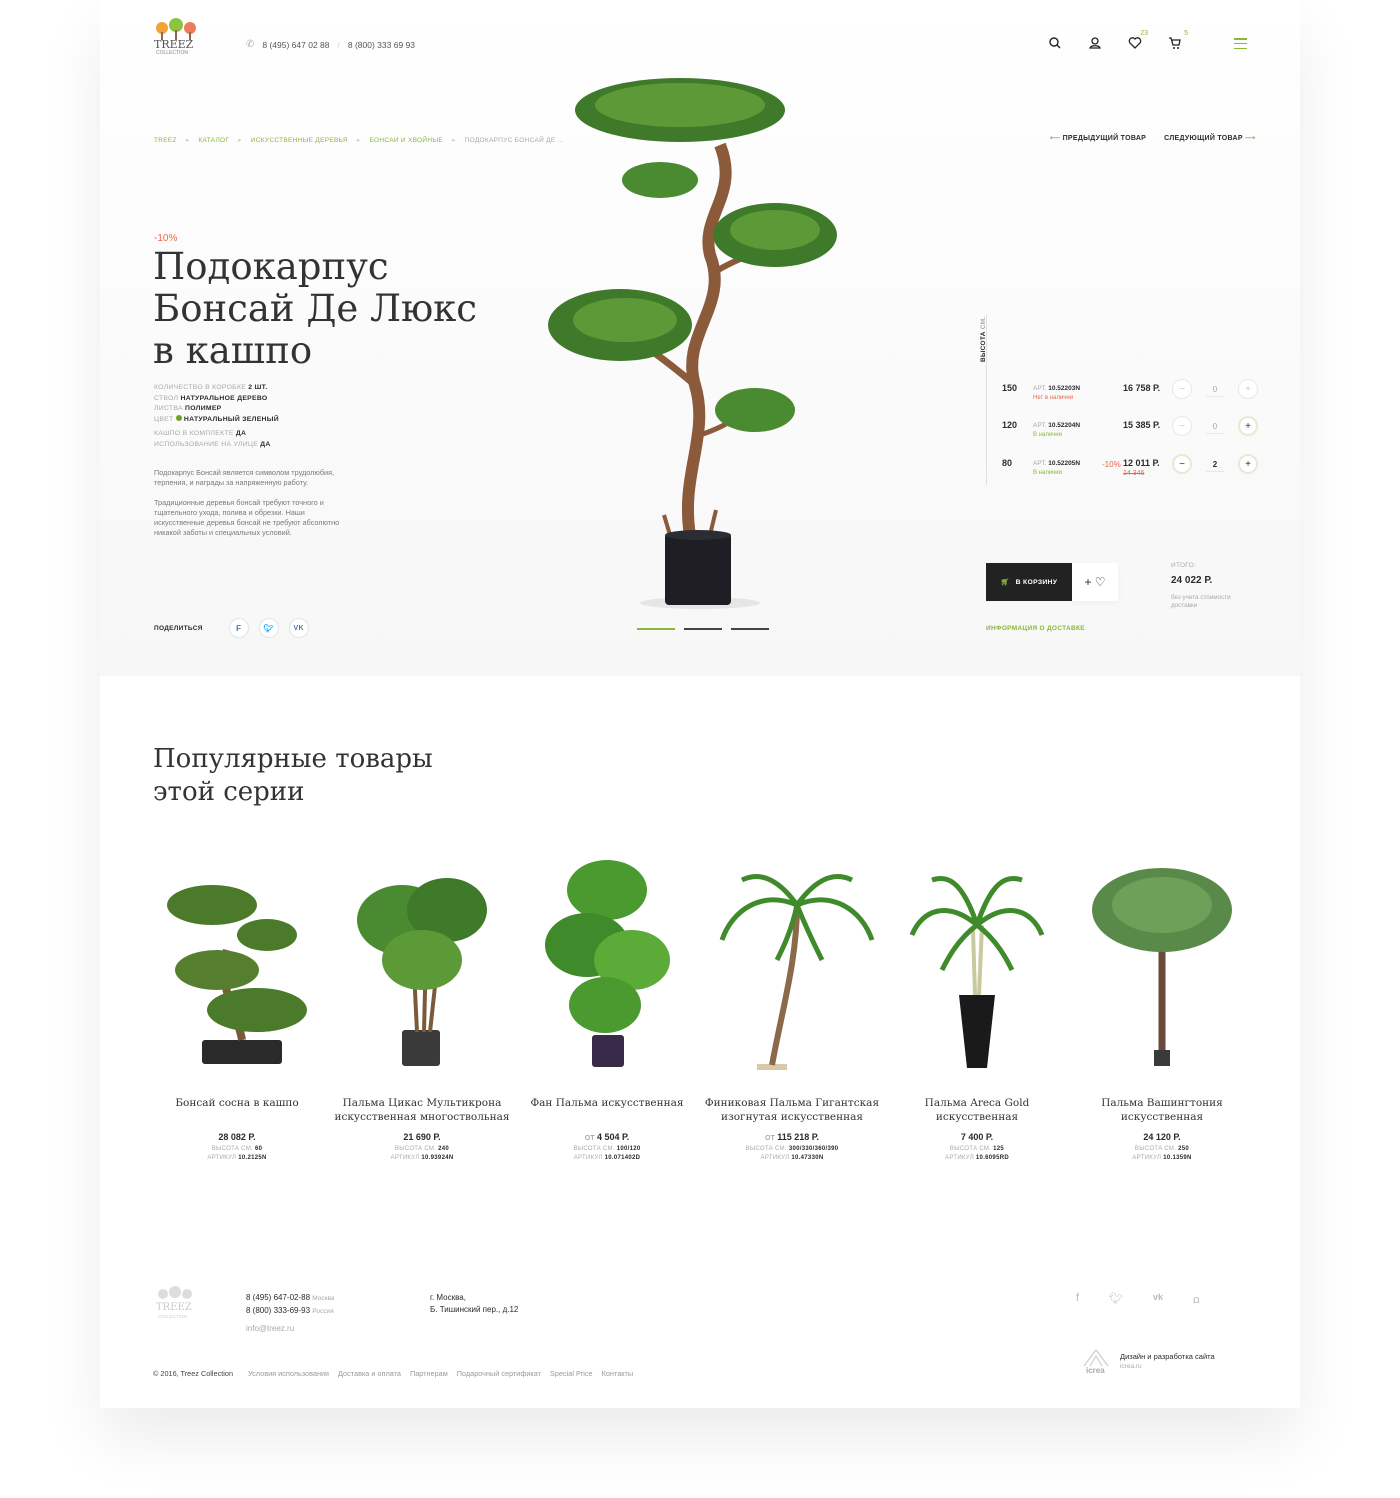 The width and height of the screenshot is (1400, 1498). I want to click on title-line-1: Подокарпус, so click(271, 266).